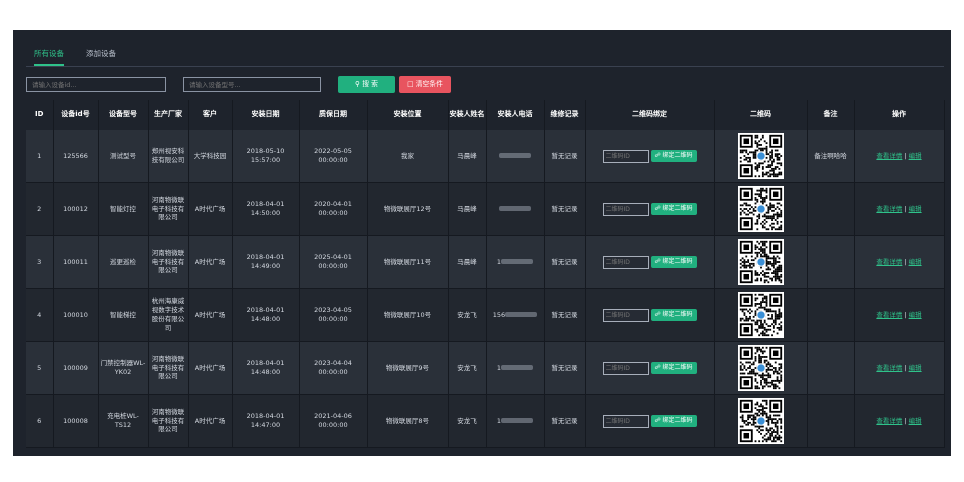 This screenshot has height=482, width=964. Describe the element at coordinates (467, 115) in the screenshot. I see `column-header: 安装人姓名` at that location.